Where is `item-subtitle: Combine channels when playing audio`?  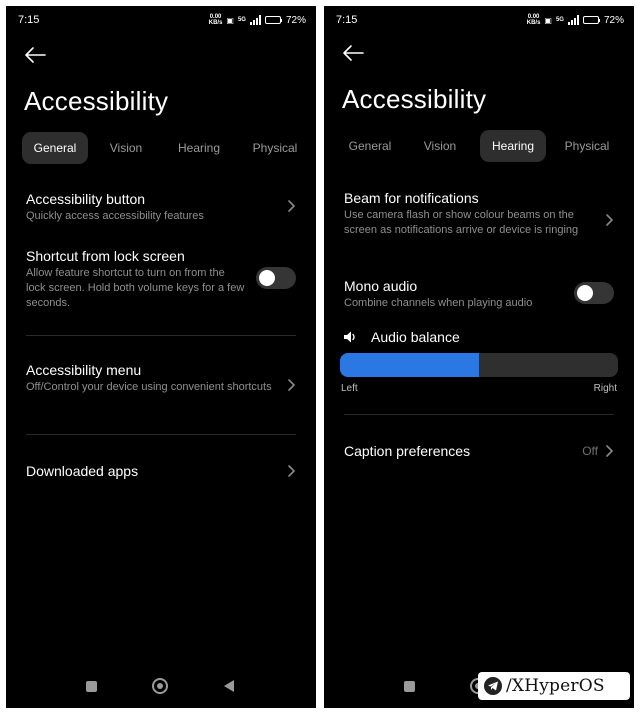 item-subtitle: Combine channels when playing audio is located at coordinates (438, 303).